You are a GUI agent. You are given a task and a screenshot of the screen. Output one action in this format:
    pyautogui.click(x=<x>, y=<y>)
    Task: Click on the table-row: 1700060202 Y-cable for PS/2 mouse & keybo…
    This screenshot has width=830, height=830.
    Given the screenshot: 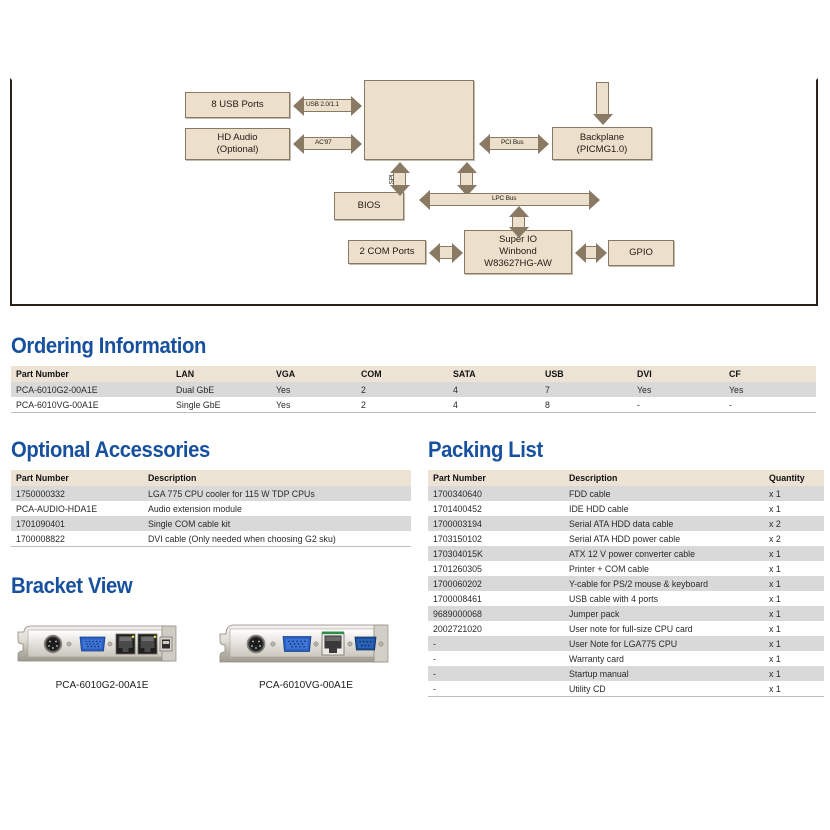 What is the action you would take?
    pyautogui.click(x=626, y=583)
    